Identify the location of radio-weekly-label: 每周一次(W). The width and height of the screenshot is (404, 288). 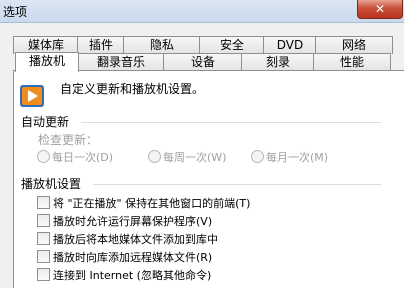
(195, 157).